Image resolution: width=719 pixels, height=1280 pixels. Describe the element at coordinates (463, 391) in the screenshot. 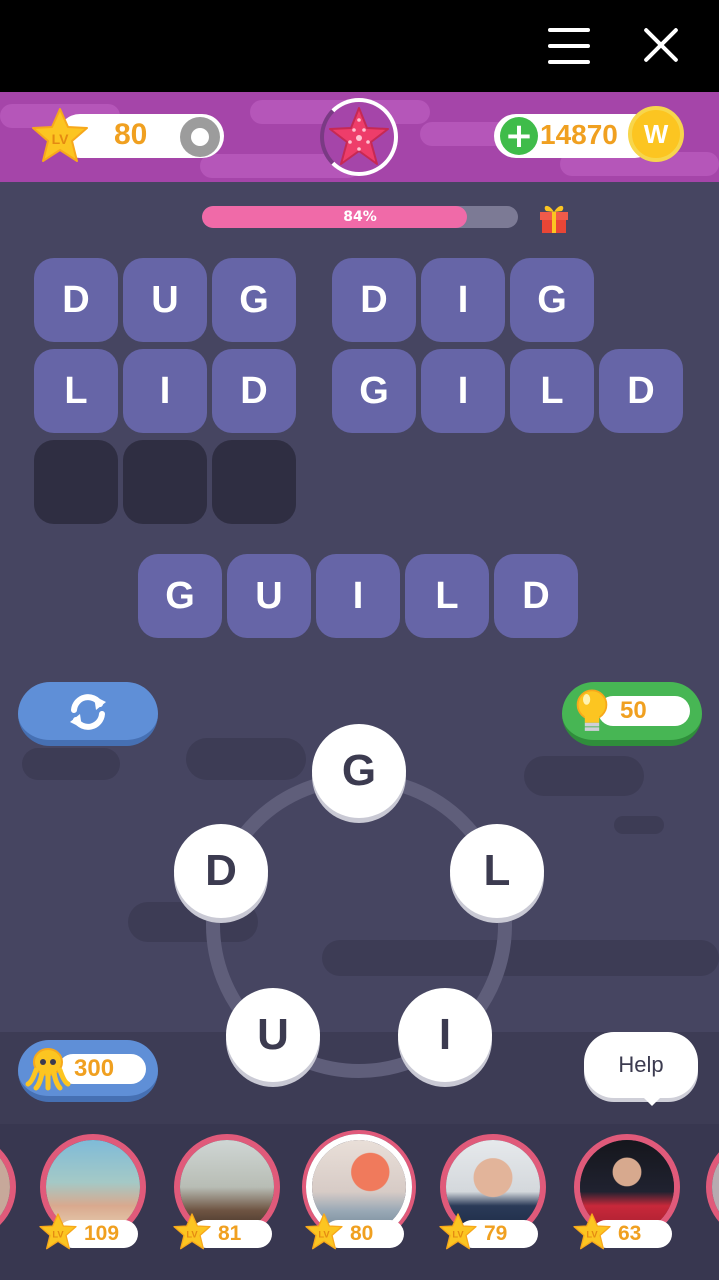

I see `word-4-letter-2: I` at that location.